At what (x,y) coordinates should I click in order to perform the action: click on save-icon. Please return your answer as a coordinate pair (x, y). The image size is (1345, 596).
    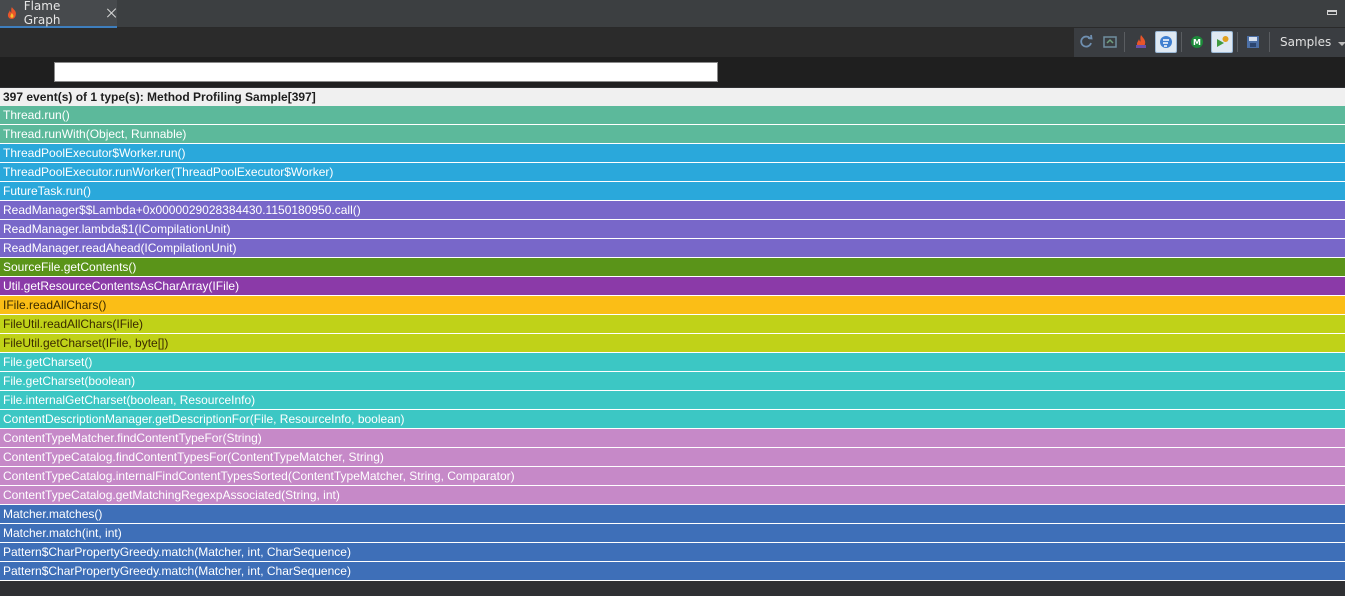
    Looking at the image, I should click on (1253, 42).